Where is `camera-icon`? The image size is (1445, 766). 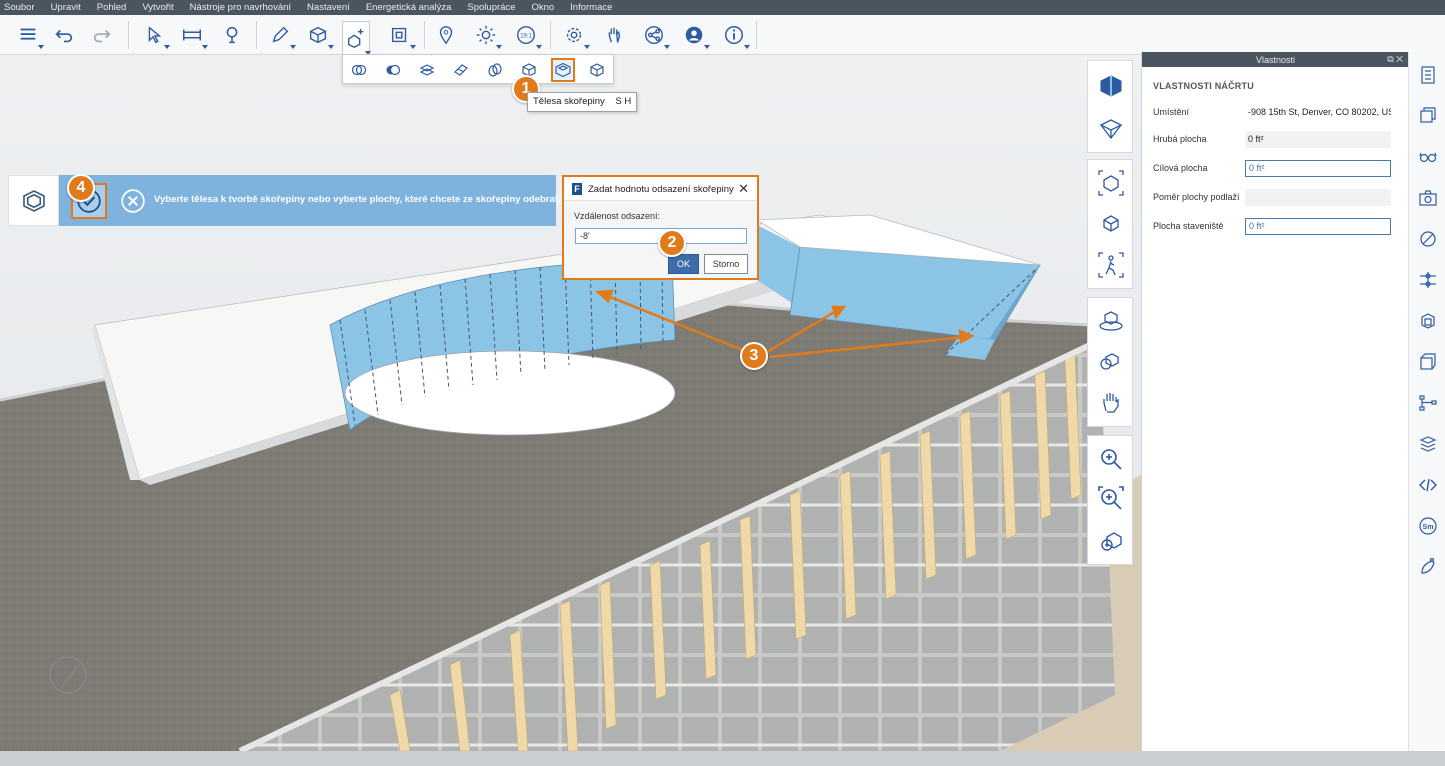
camera-icon is located at coordinates (1428, 198).